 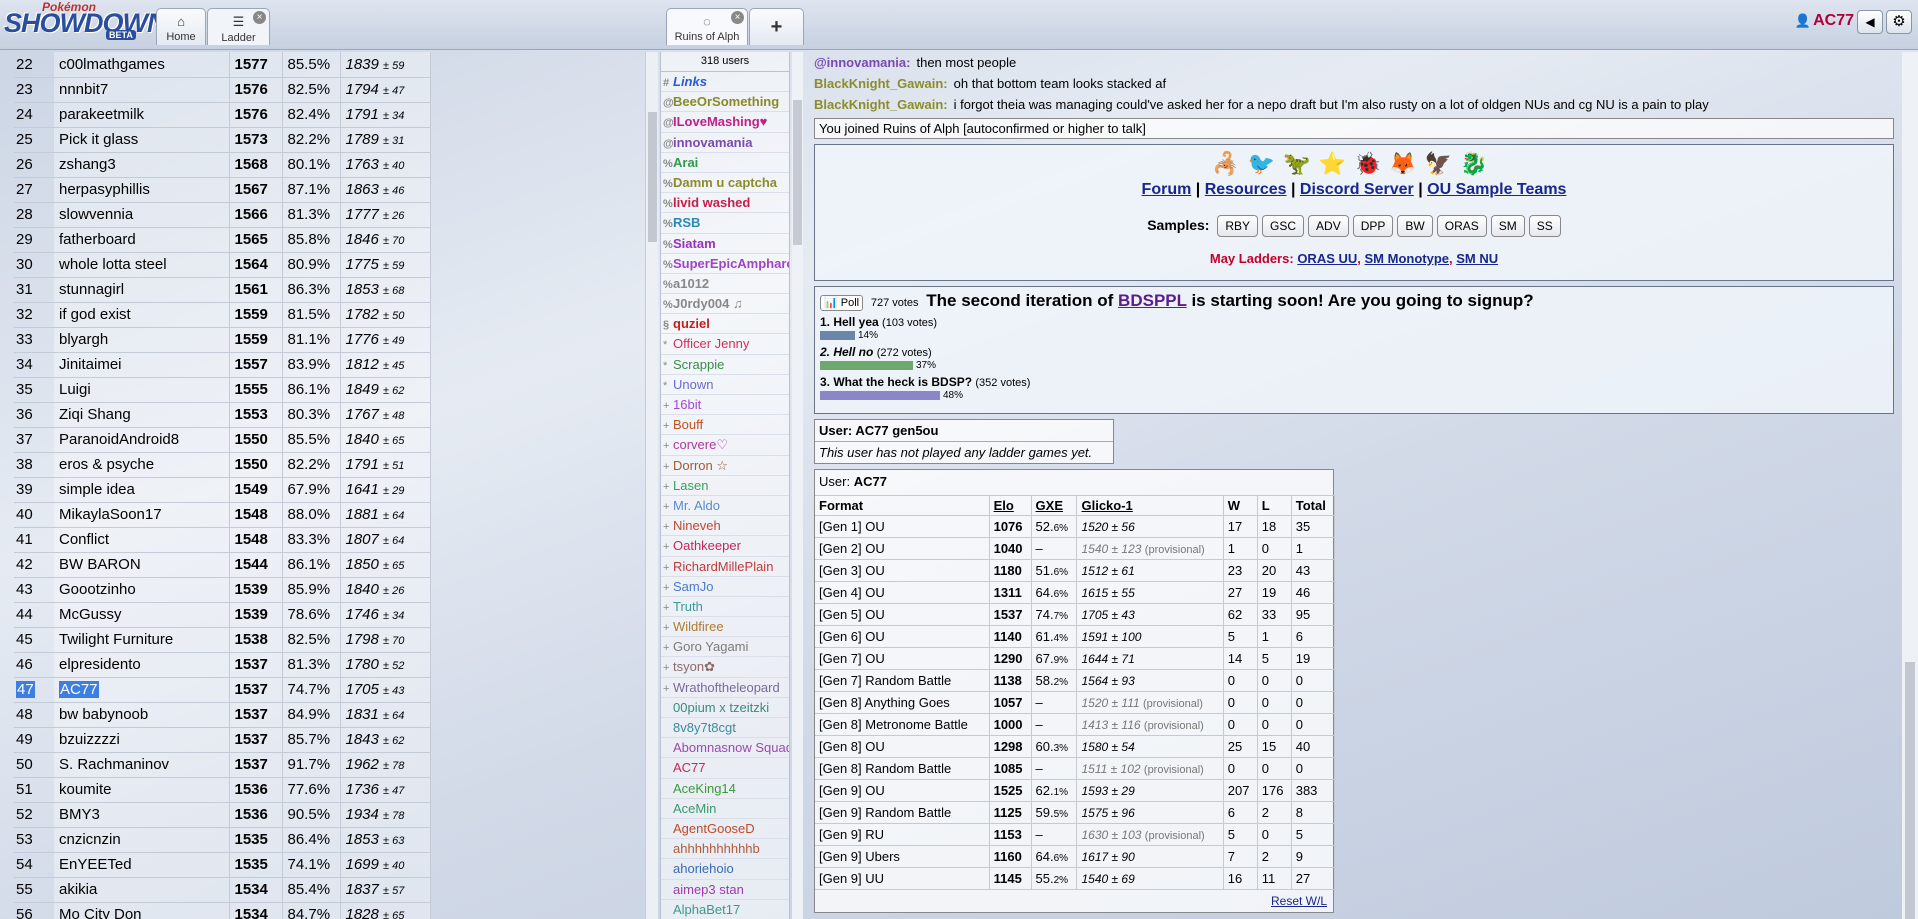 I want to click on user-name: SamJo, so click(x=693, y=586).